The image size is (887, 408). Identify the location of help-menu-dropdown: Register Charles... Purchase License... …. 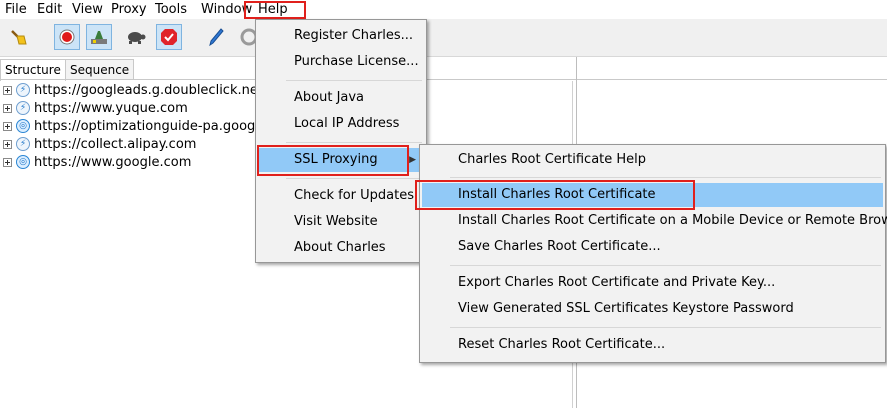
(341, 141).